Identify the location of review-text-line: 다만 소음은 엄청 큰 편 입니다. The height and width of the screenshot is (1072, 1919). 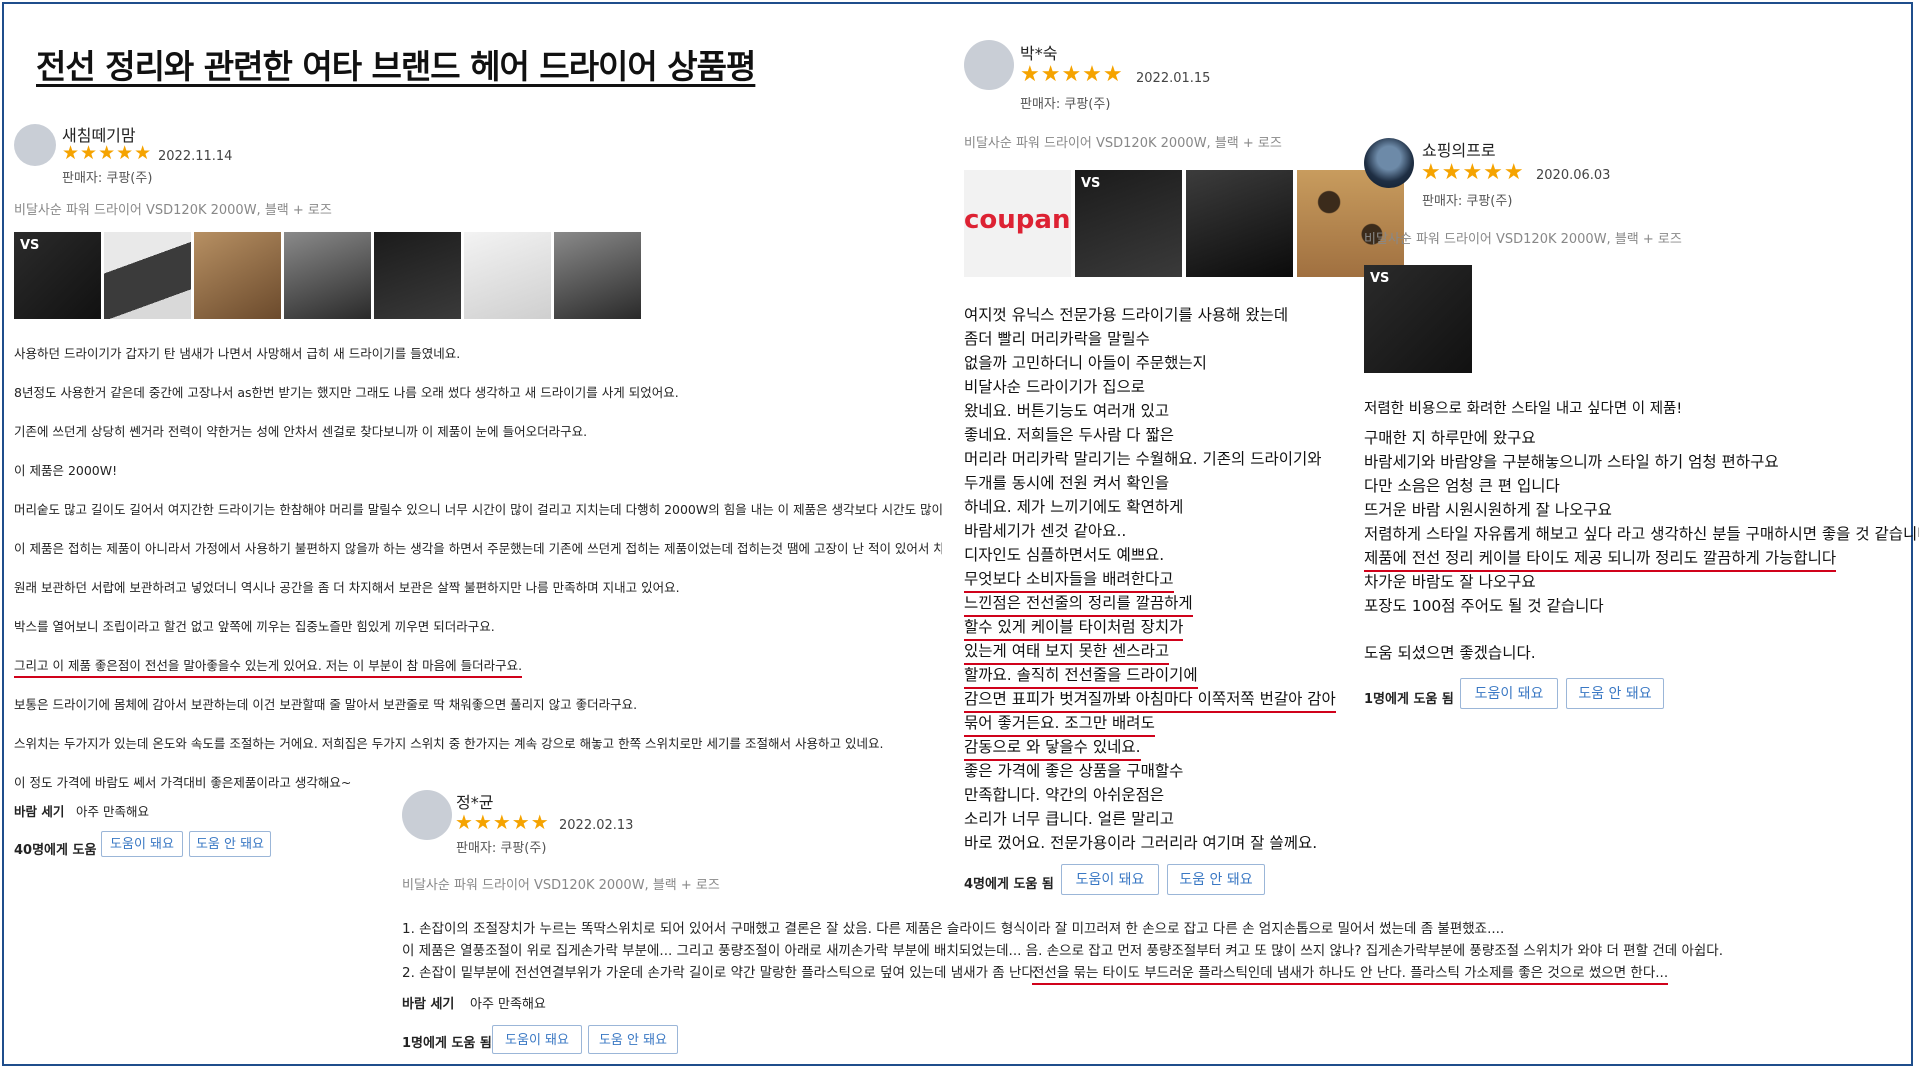
(1462, 486).